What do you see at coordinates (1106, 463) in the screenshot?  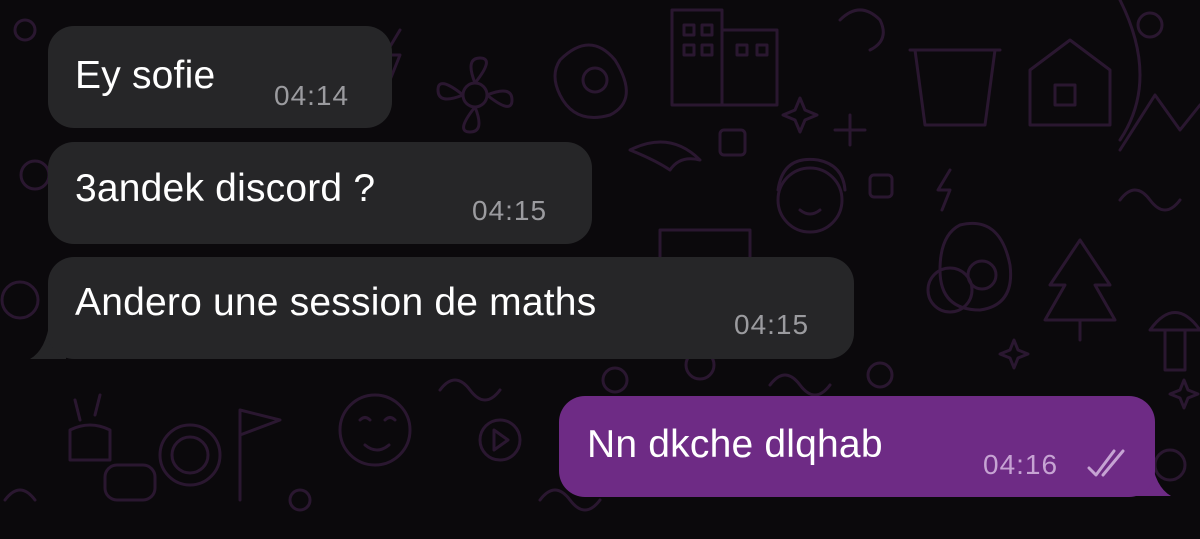 I see `double-check-read-icon` at bounding box center [1106, 463].